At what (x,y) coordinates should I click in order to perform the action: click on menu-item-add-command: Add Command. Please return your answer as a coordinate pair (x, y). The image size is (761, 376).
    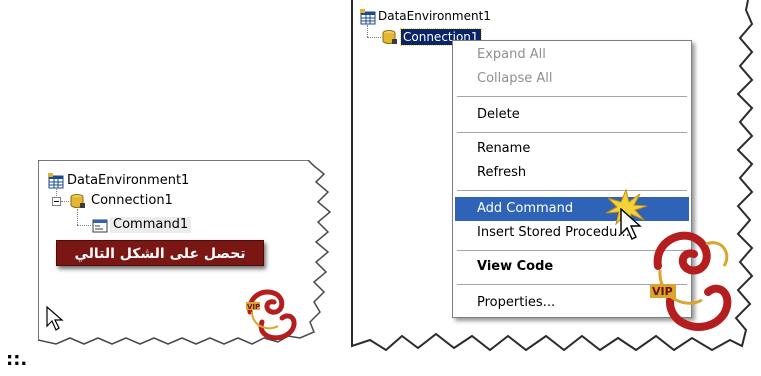
    Looking at the image, I should click on (572, 209).